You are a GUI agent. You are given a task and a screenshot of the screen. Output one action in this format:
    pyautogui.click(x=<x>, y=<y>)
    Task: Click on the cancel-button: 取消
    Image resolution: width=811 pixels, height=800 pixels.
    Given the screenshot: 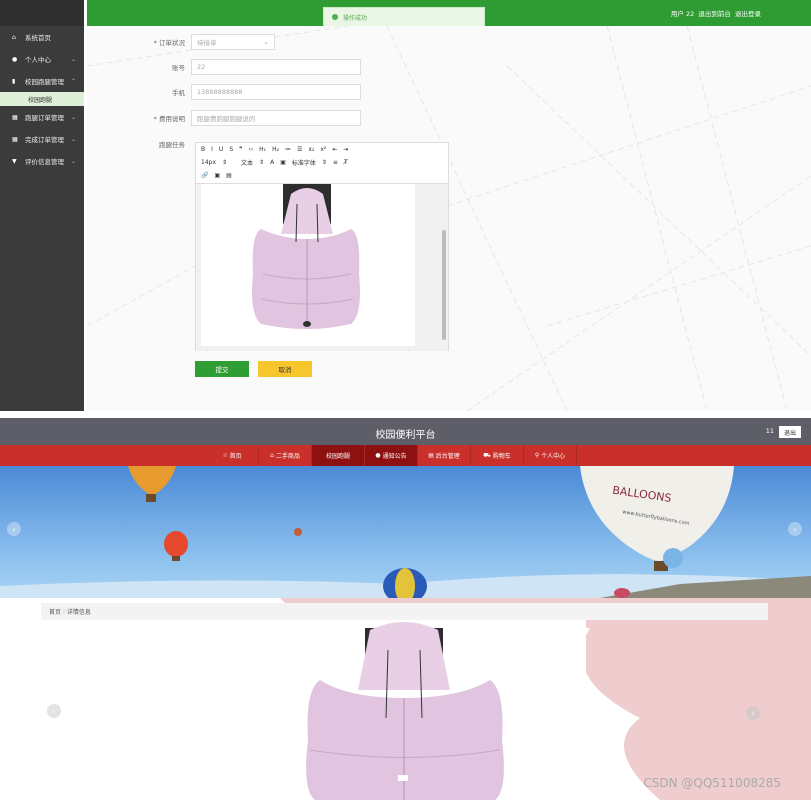 What is the action you would take?
    pyautogui.click(x=285, y=369)
    